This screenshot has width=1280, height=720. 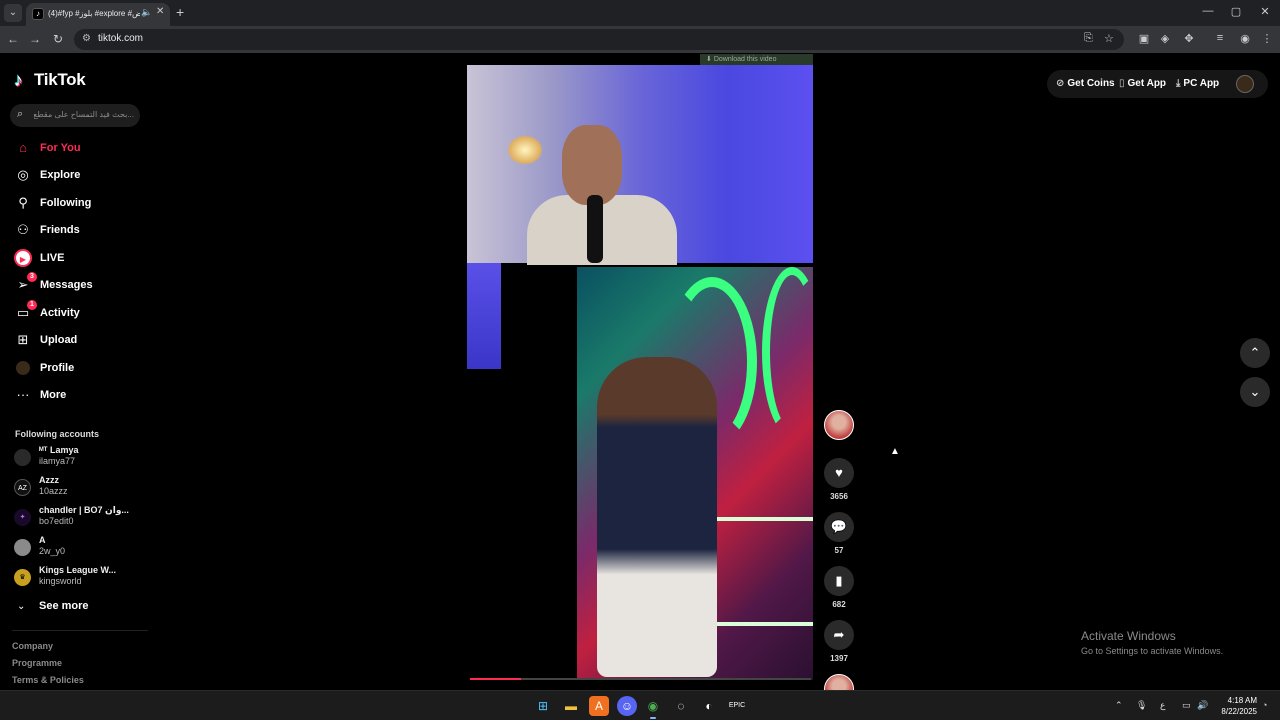 I want to click on tiktok-logo: ♪ TikTok, so click(x=50, y=80).